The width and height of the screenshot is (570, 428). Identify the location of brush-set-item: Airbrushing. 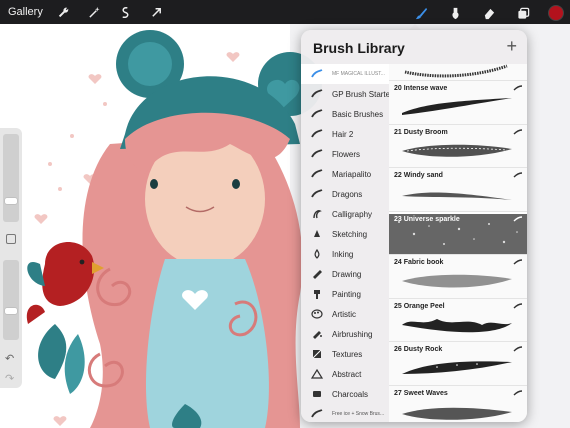
(345, 334).